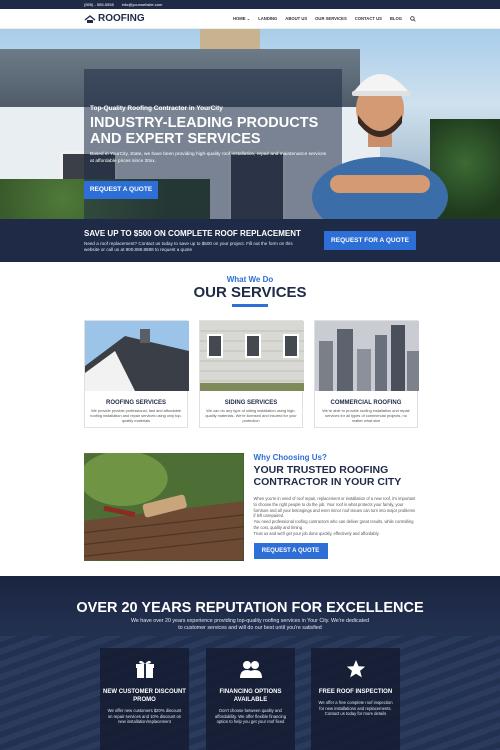  I want to click on email-text: info@yourwebsite.com, so click(142, 4).